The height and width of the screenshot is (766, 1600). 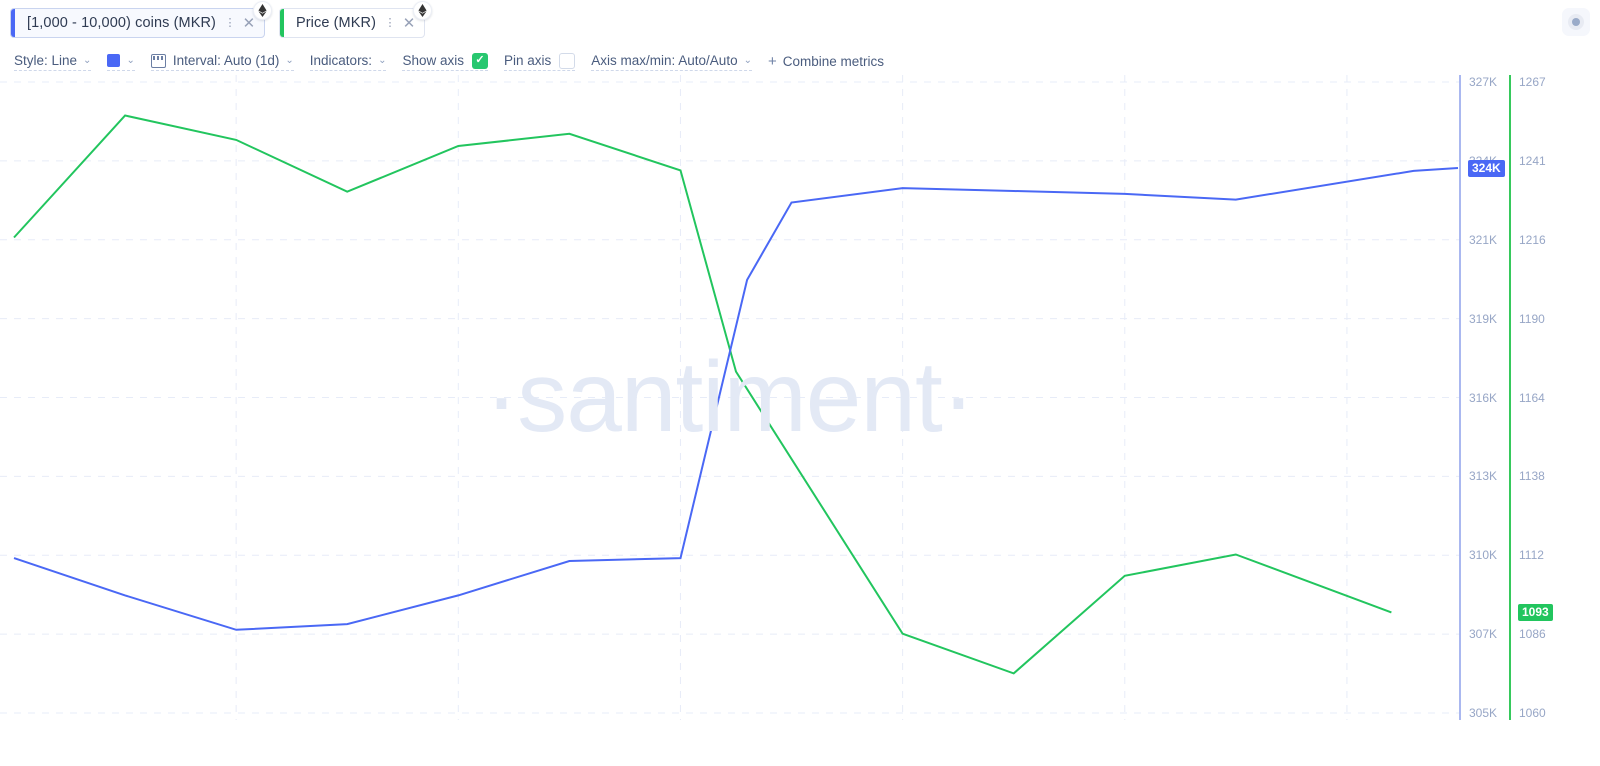 What do you see at coordinates (1483, 476) in the screenshot?
I see `axis-tick-label: 313K` at bounding box center [1483, 476].